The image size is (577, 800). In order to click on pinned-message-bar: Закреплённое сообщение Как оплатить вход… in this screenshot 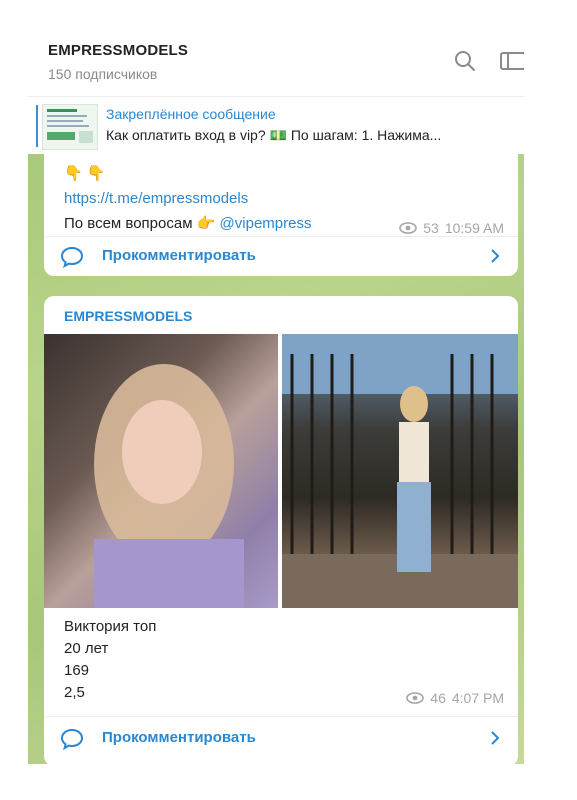, I will do `click(276, 126)`.